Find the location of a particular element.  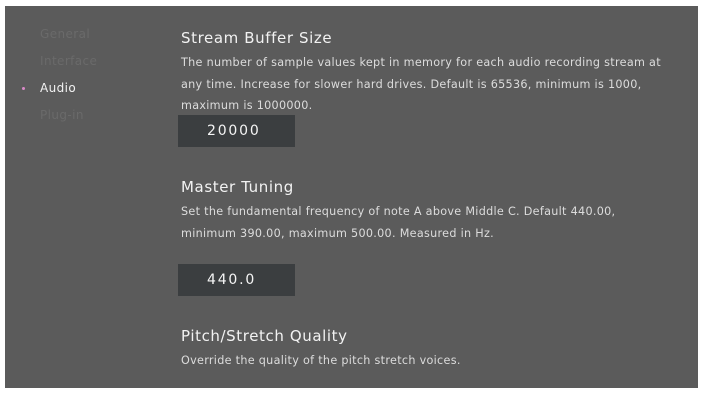

sidebar-item-audio: Audio is located at coordinates (58, 88).